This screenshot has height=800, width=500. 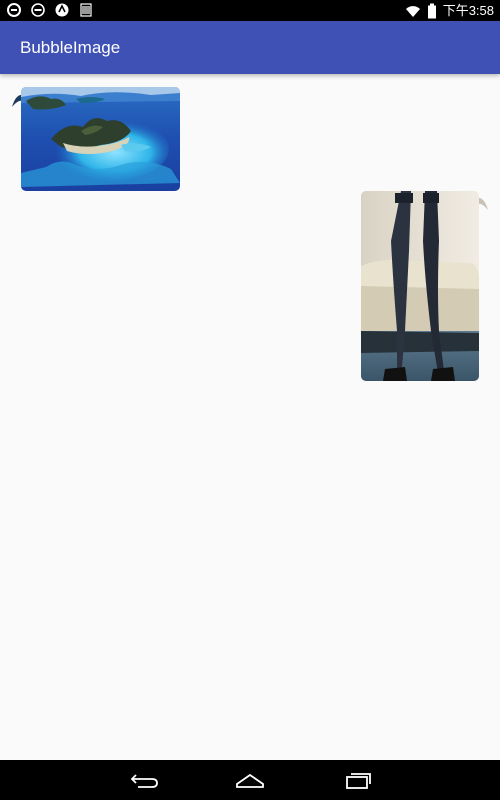 What do you see at coordinates (14, 10) in the screenshot?
I see `sync-icon` at bounding box center [14, 10].